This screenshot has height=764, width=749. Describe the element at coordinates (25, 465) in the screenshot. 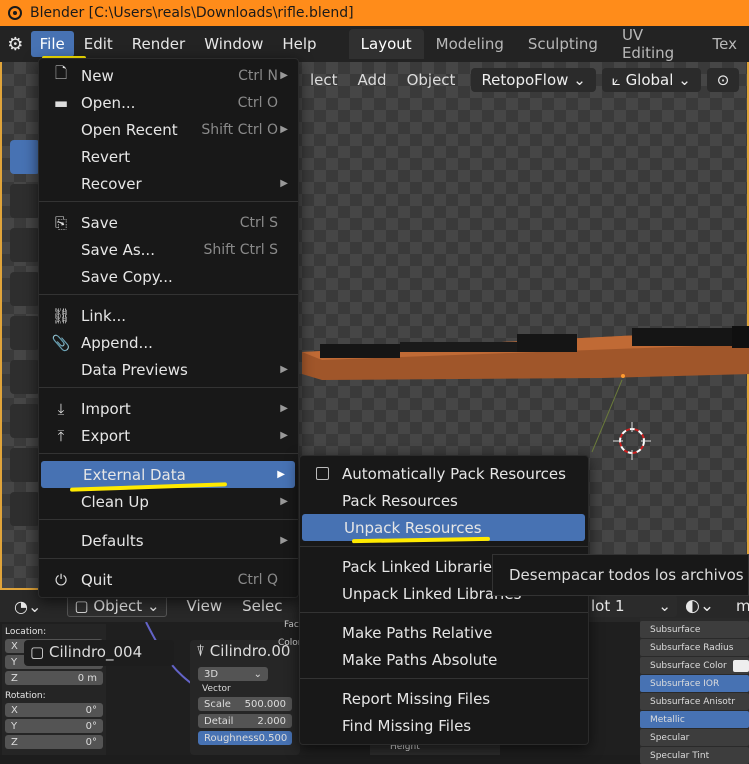

I see `measure-tool-icon` at that location.